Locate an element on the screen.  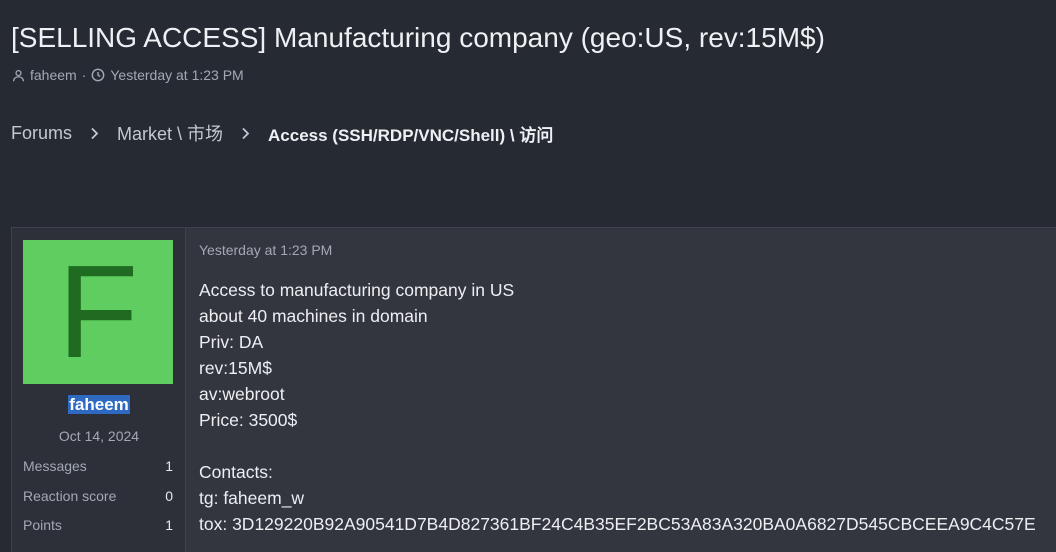
message-line: Contacts: is located at coordinates (236, 472).